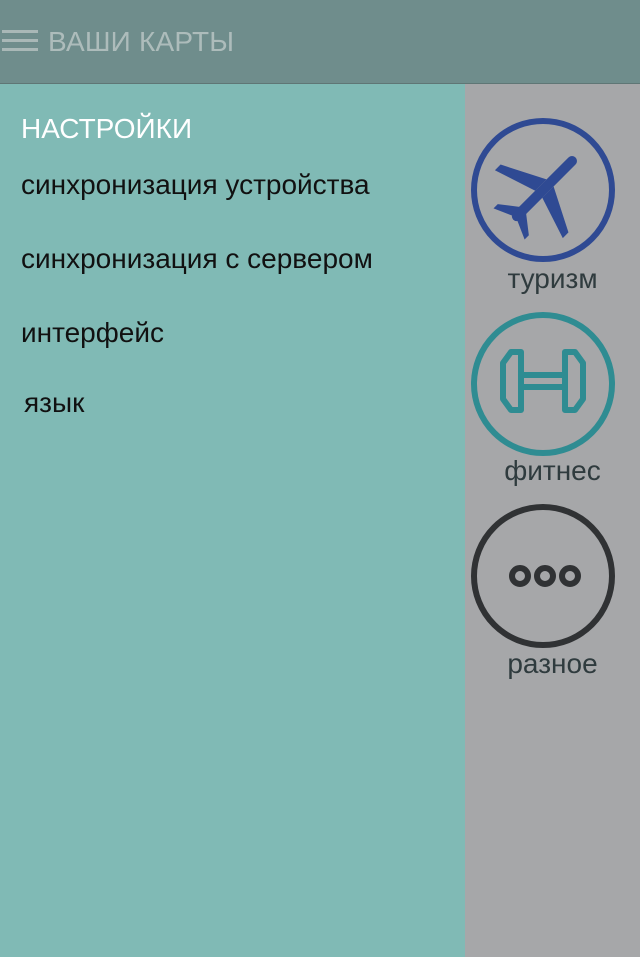 The width and height of the screenshot is (640, 957). Describe the element at coordinates (197, 259) in the screenshot. I see `menu-item-server-sync: синхронизация с сервером` at that location.